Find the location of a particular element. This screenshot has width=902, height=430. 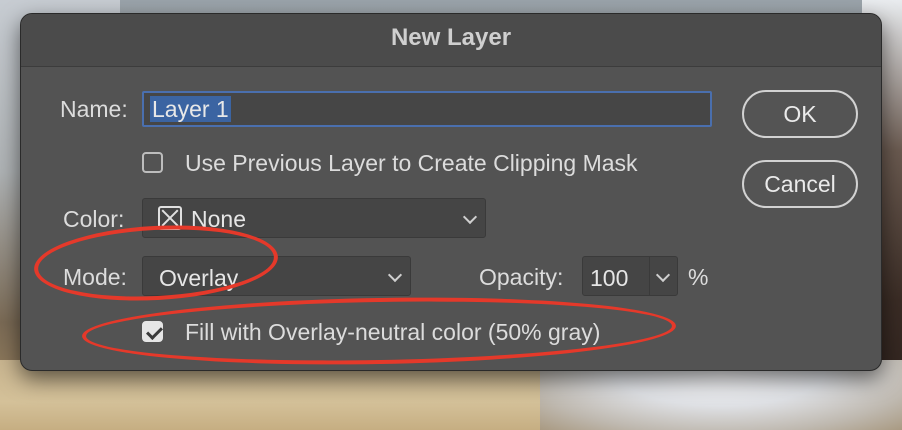

mode-label: Mode: is located at coordinates (95, 277).